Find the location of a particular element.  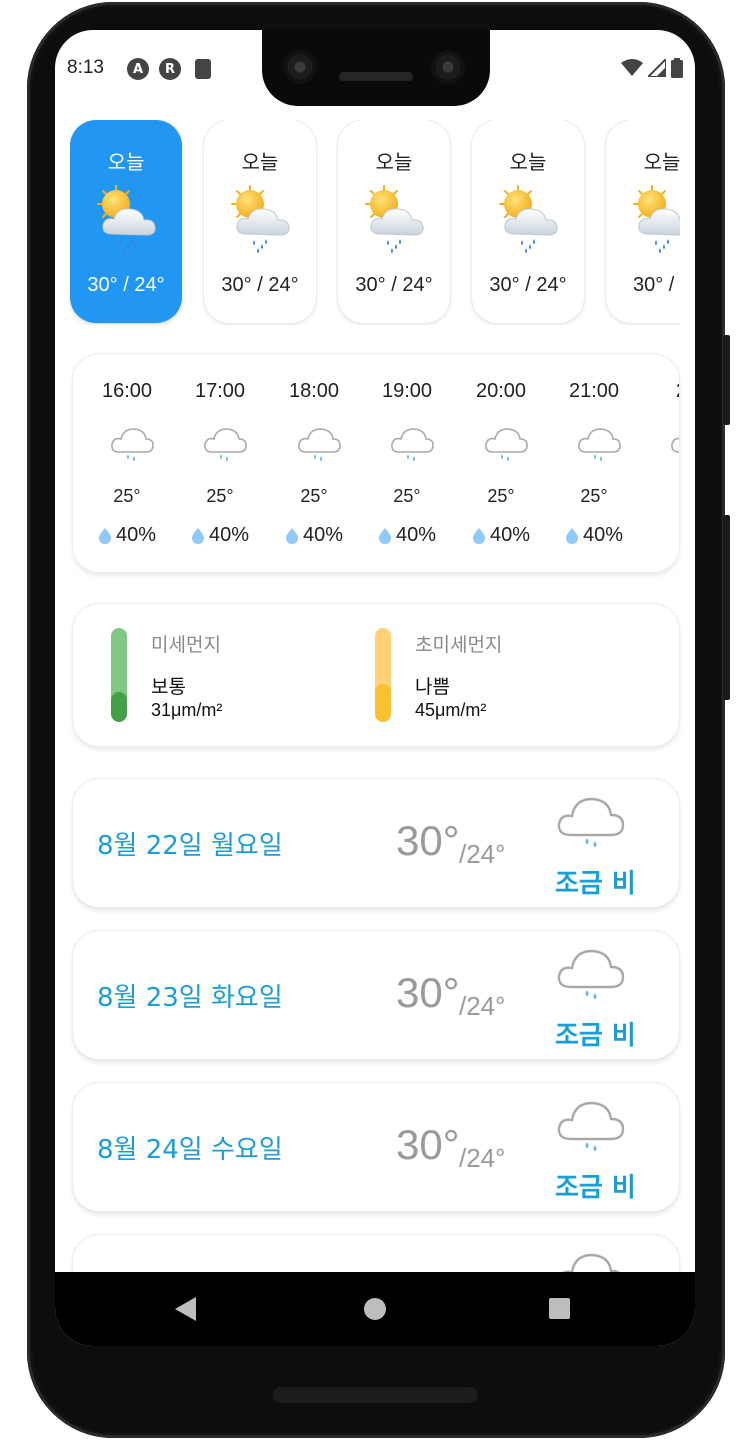

pm25-gauge-fill is located at coordinates (383, 703).